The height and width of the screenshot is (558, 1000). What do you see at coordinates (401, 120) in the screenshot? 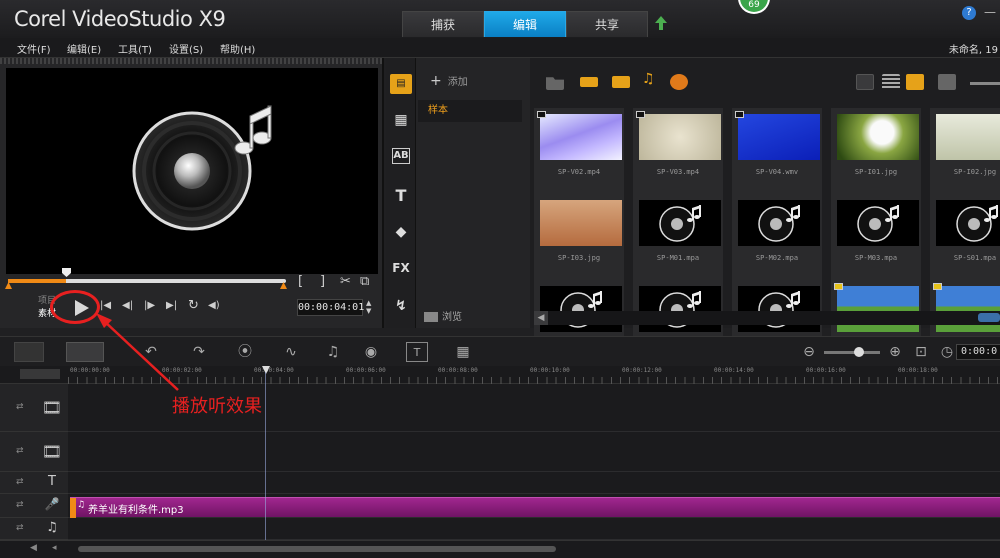
I see `instant-project-icon: ▦` at bounding box center [401, 120].